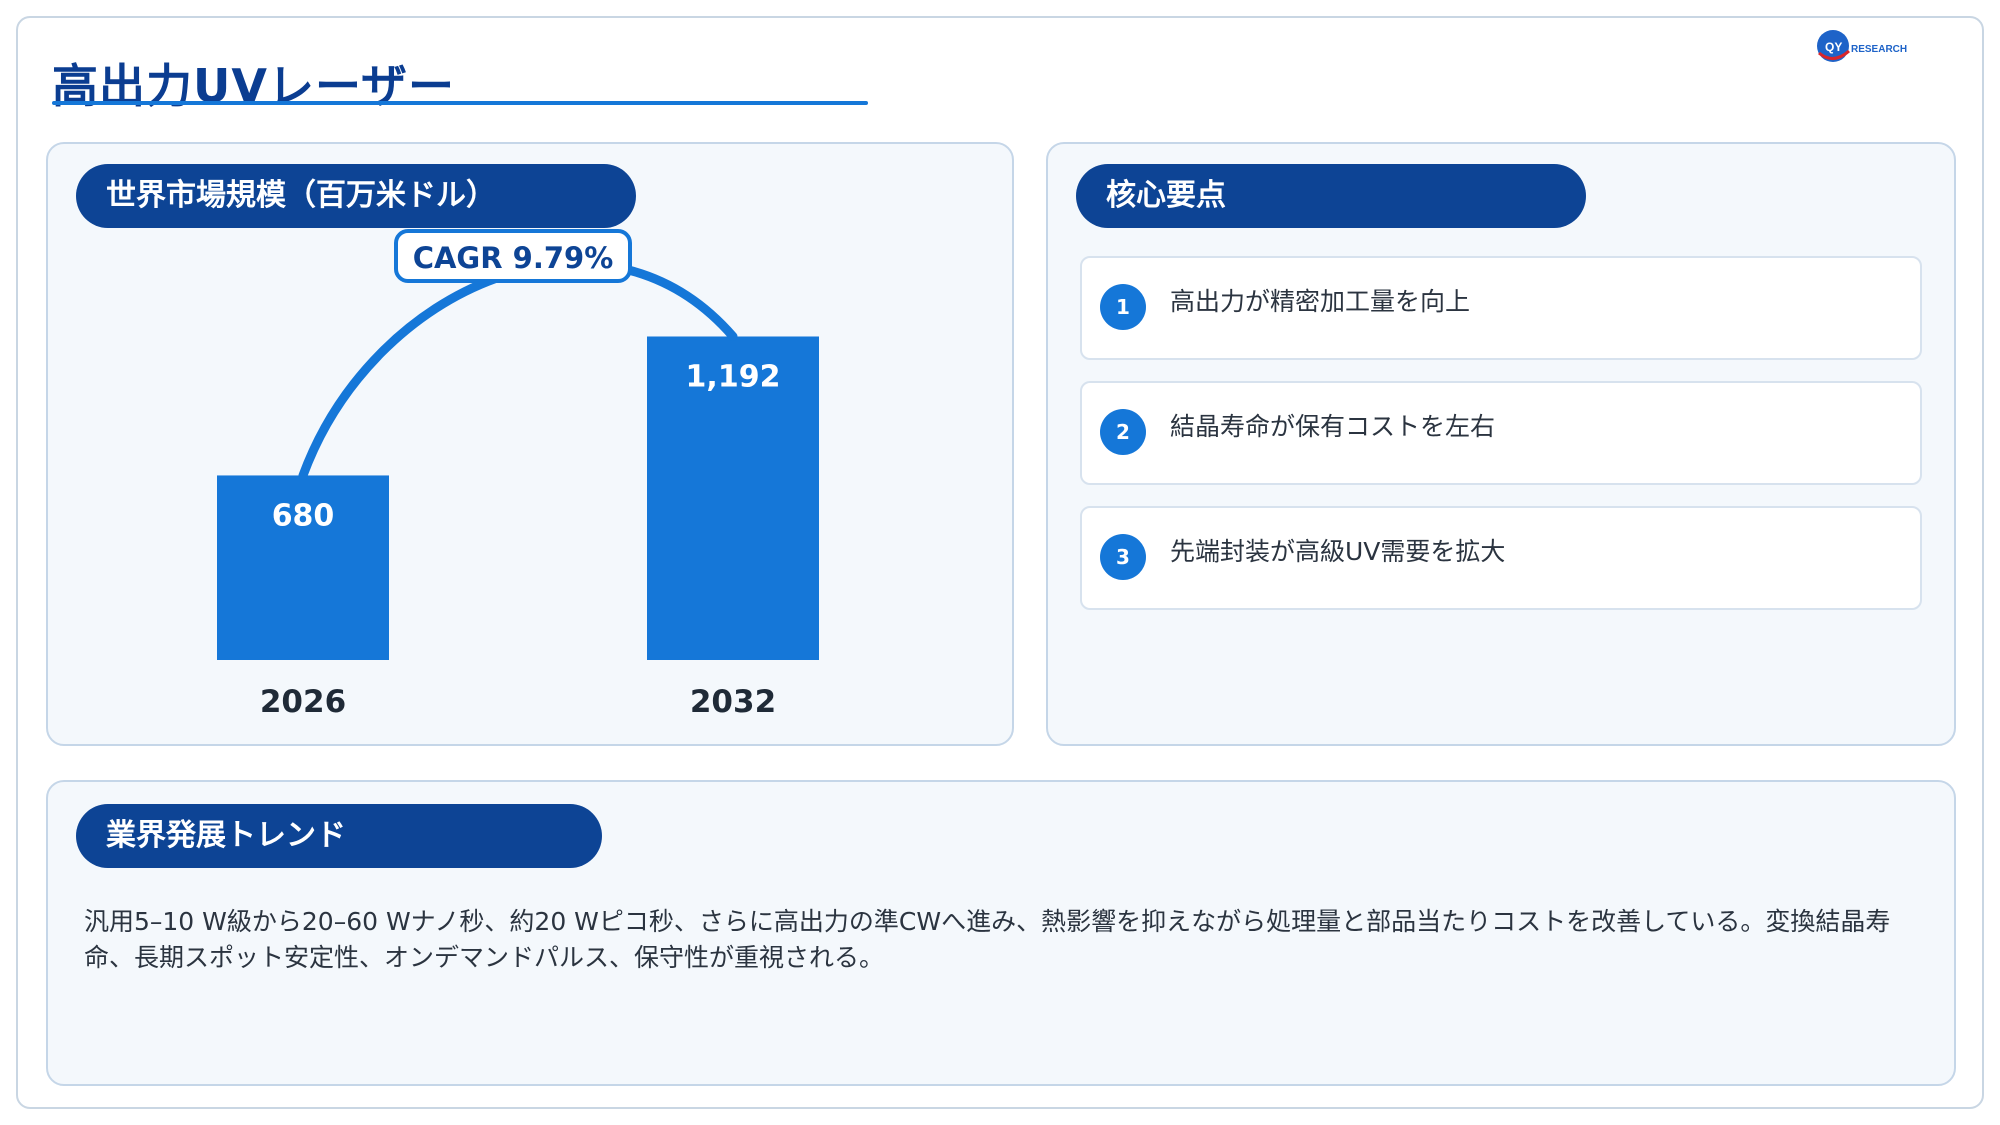 This screenshot has width=2000, height=1125. I want to click on key-point-text: 結晶寿命が保有コストを左右, so click(1333, 426).